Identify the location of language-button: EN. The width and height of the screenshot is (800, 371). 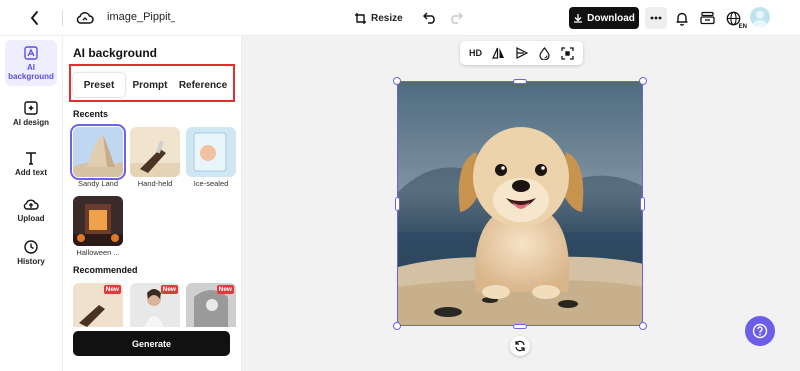
(734, 18).